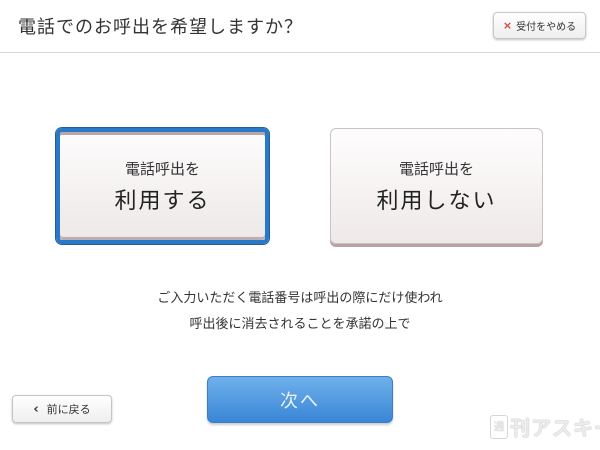  Describe the element at coordinates (436, 168) in the screenshot. I see `no-phone-call-label-line1: 電話呼出を` at that location.